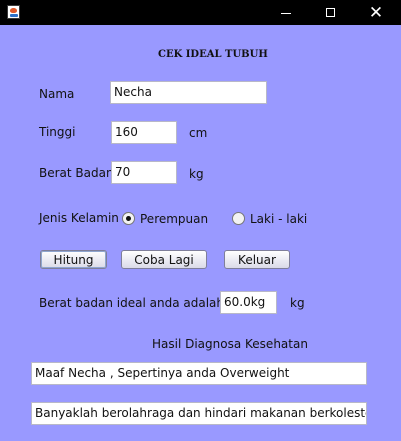 This screenshot has height=441, width=401. I want to click on radio-laki-laki-label: Laki - laki, so click(278, 219).